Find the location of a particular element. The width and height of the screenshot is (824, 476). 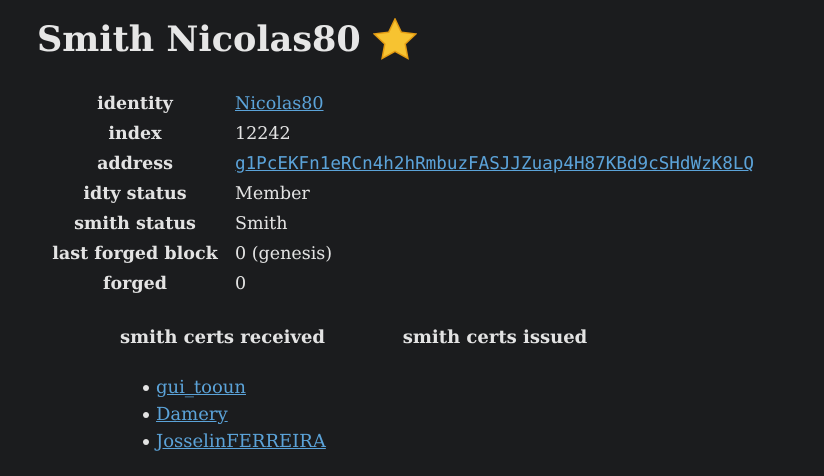

address-link: g1PcEKFn1eRCn4h2hRmbuzFASJJZuap4H87KBd9cSHdWzK8LQ is located at coordinates (494, 164).